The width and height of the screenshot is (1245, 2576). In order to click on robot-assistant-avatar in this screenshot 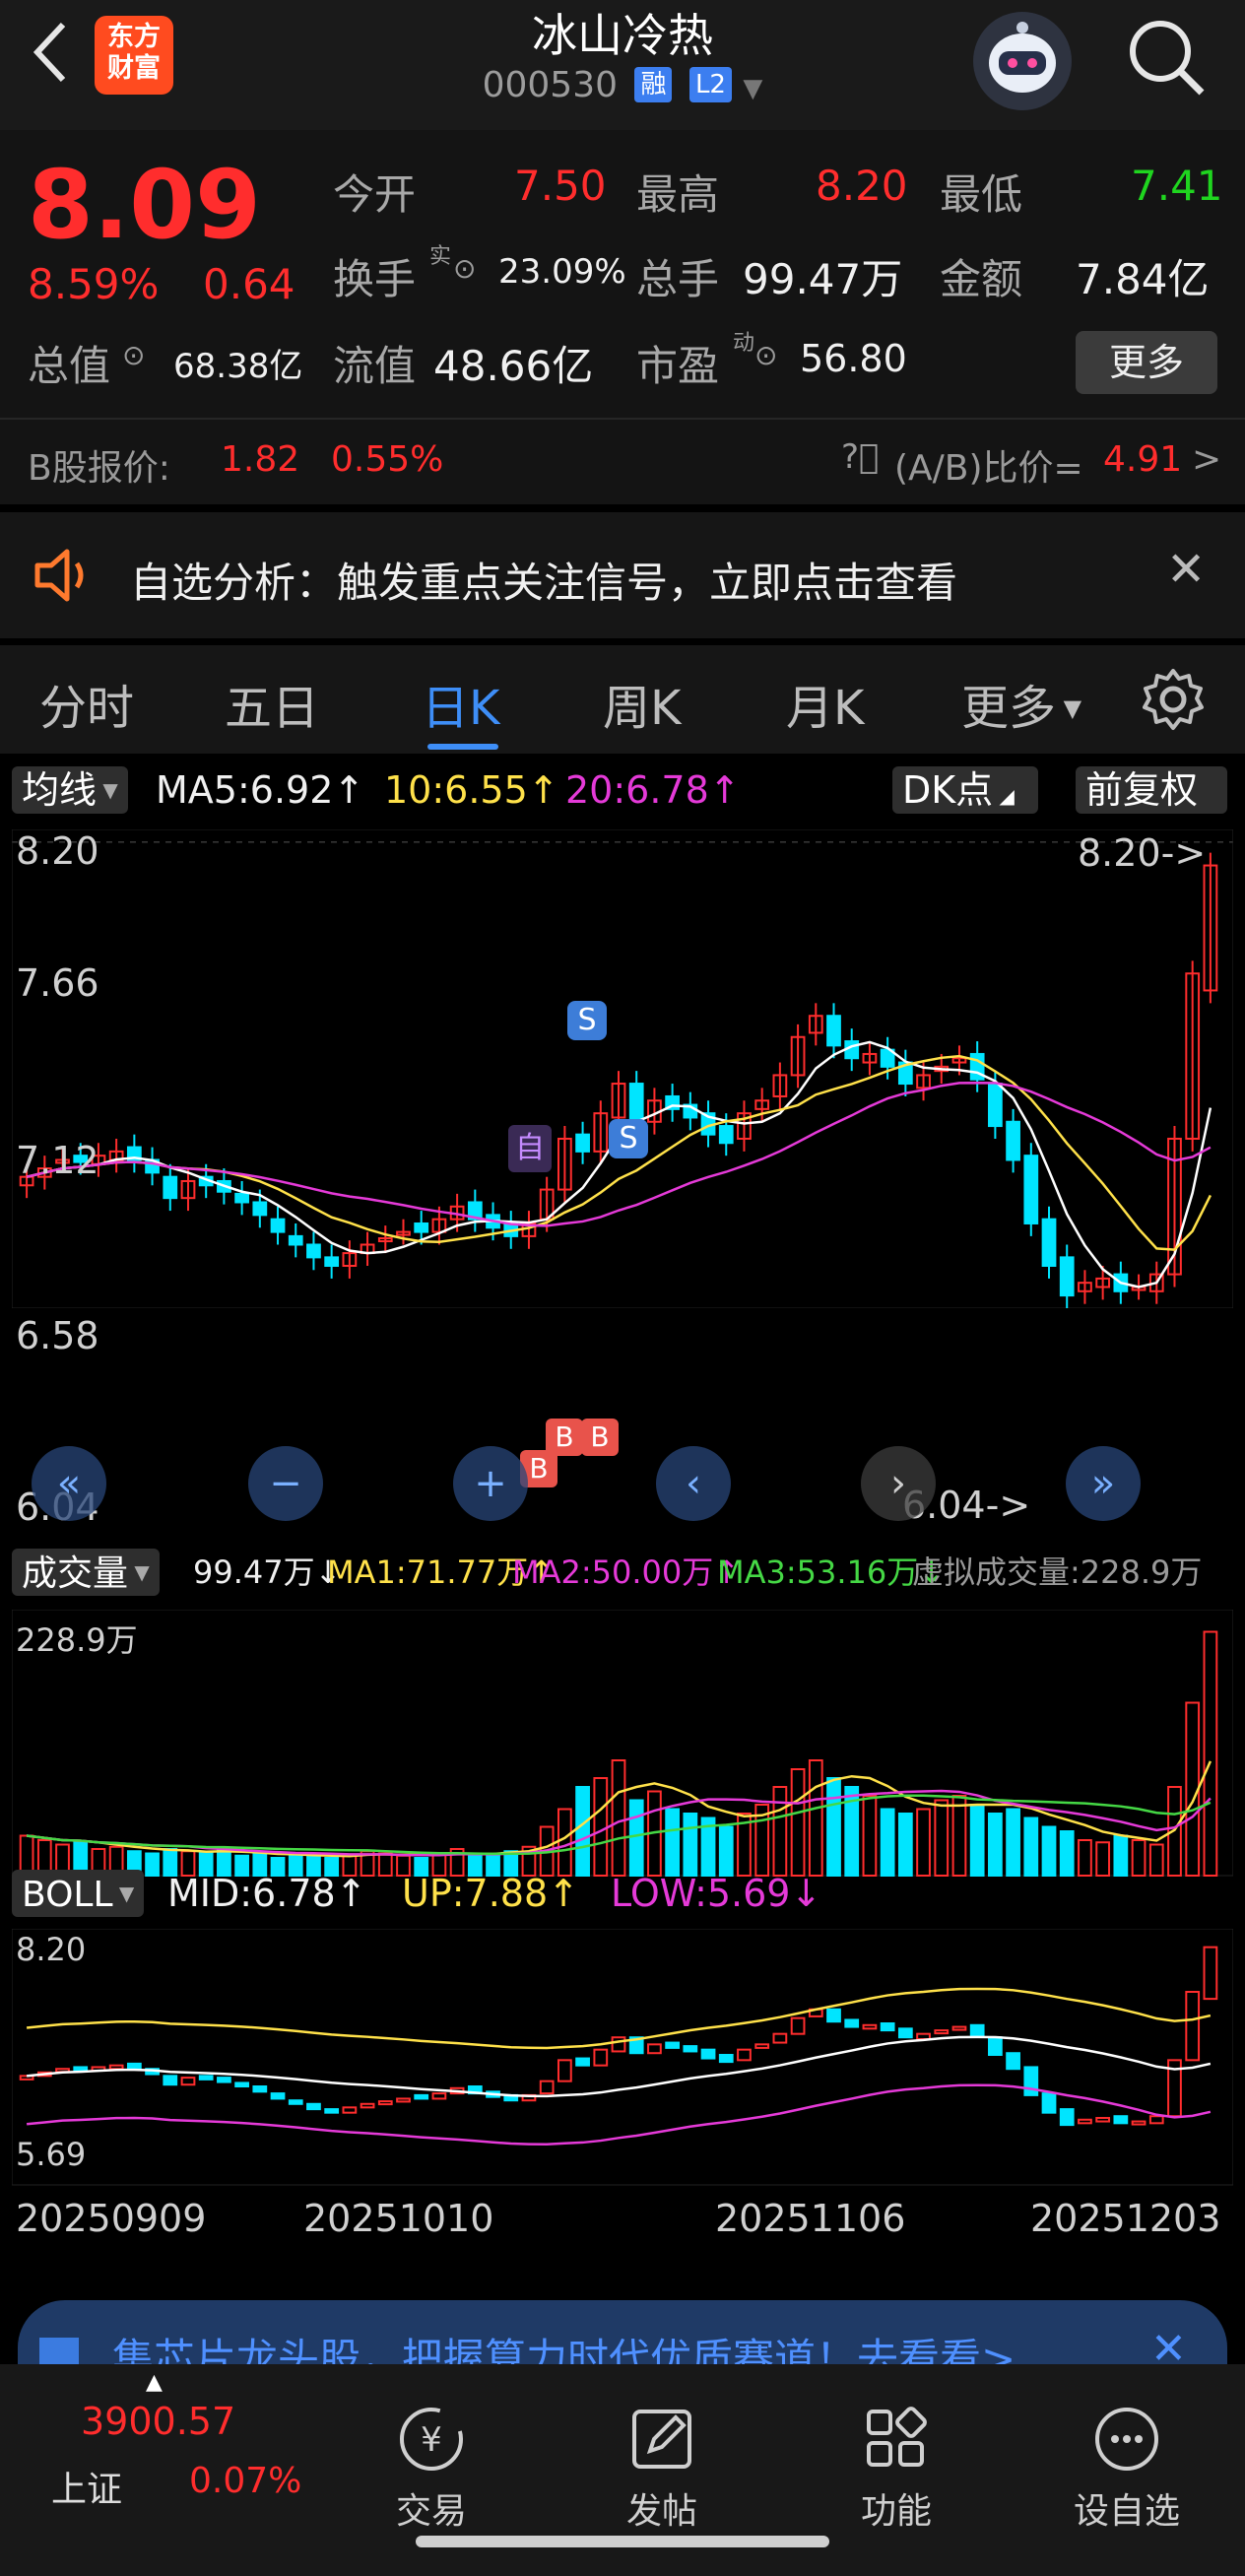, I will do `click(1023, 61)`.